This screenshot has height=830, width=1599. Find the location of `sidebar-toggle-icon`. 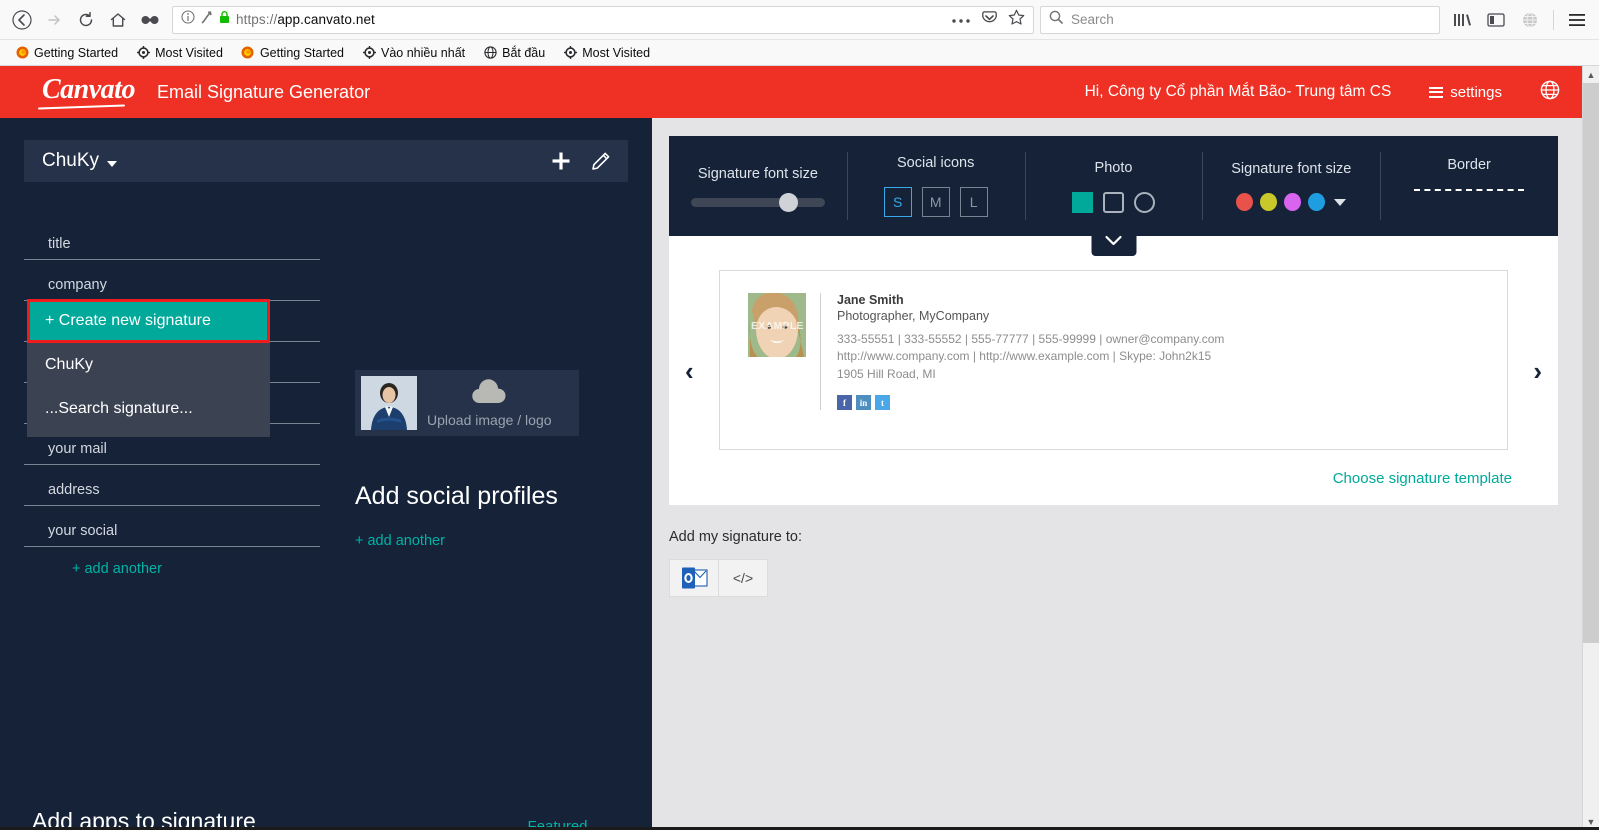

sidebar-toggle-icon is located at coordinates (1496, 20).